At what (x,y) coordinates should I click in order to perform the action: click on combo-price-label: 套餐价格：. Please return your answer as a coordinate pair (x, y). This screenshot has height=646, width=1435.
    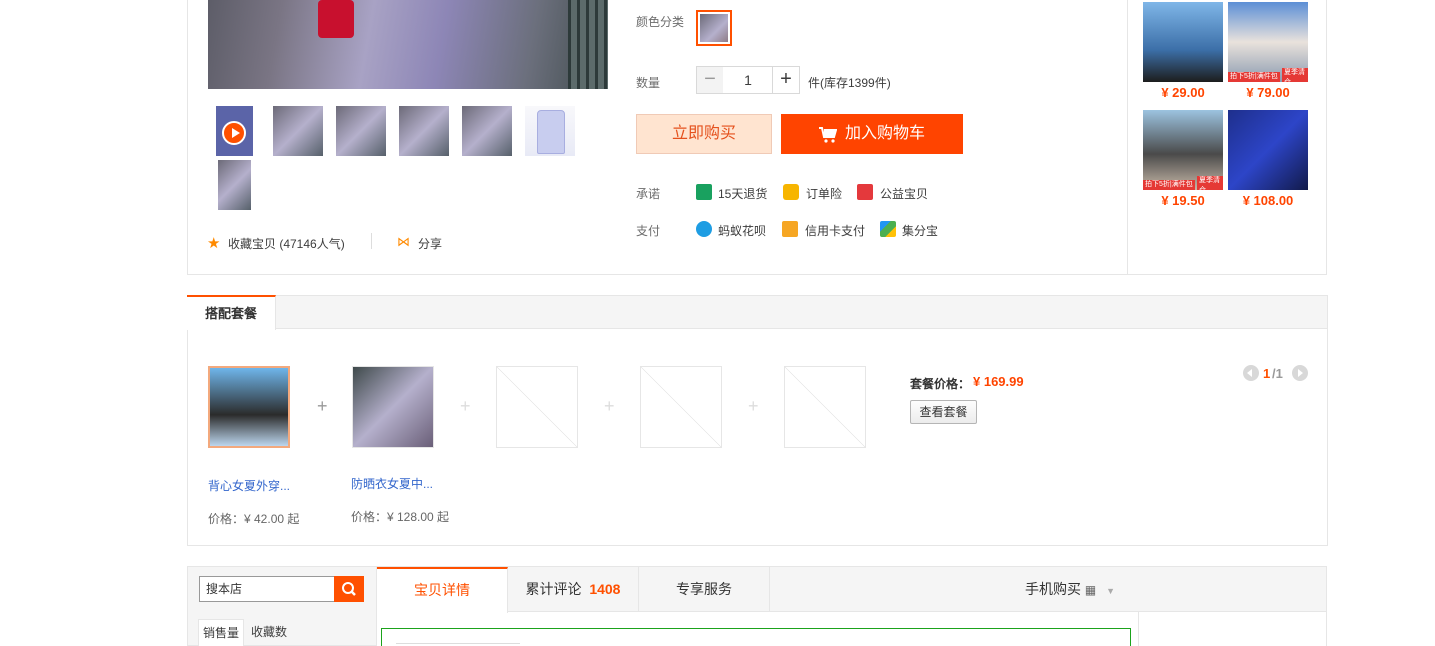
    Looking at the image, I should click on (940, 384).